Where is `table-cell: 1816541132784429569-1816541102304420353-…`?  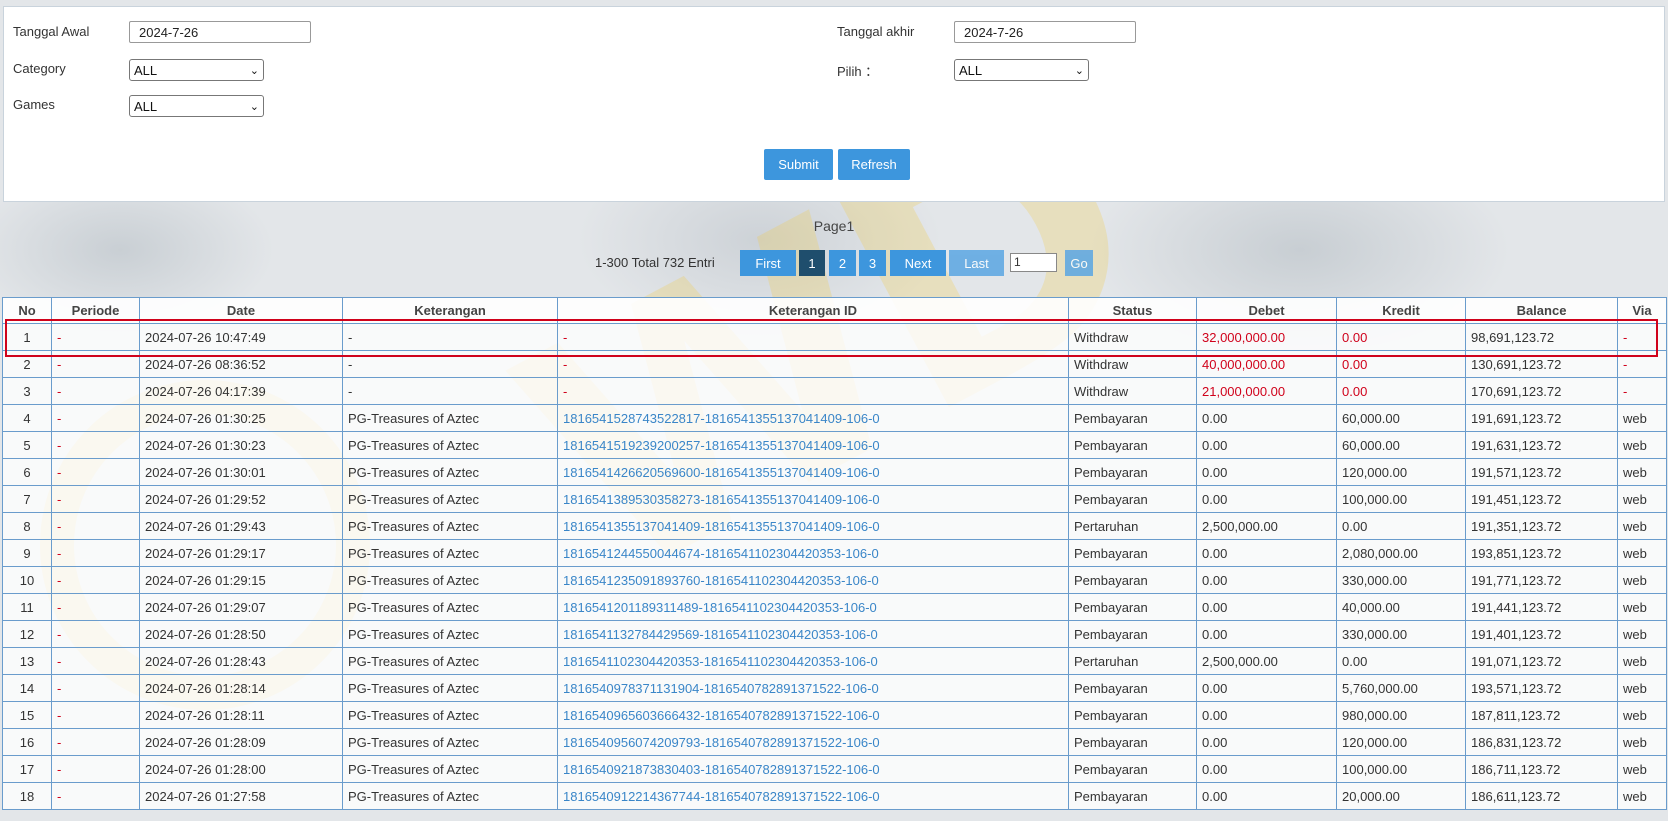
table-cell: 1816541132784429569-1816541102304420353-… is located at coordinates (813, 634).